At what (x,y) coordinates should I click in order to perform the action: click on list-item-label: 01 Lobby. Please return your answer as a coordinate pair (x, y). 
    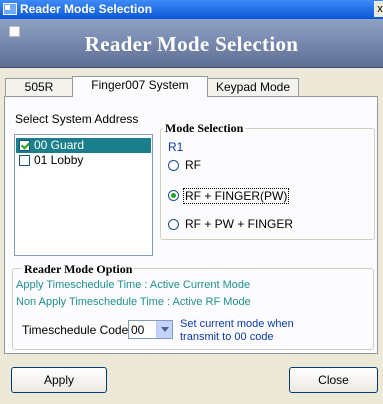
    Looking at the image, I should click on (59, 160).